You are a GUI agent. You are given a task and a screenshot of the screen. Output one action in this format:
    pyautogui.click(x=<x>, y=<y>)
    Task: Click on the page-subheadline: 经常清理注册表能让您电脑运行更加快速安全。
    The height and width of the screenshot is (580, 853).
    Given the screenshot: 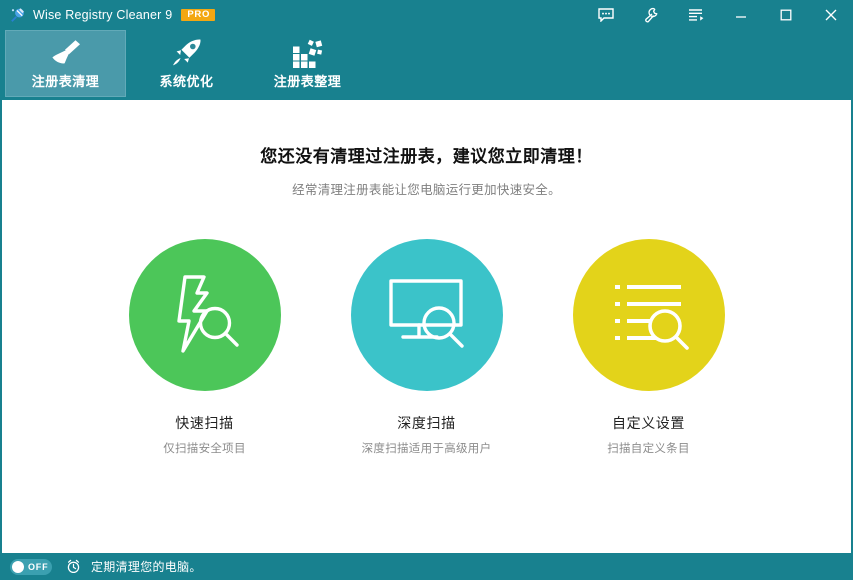 What is the action you would take?
    pyautogui.click(x=426, y=190)
    